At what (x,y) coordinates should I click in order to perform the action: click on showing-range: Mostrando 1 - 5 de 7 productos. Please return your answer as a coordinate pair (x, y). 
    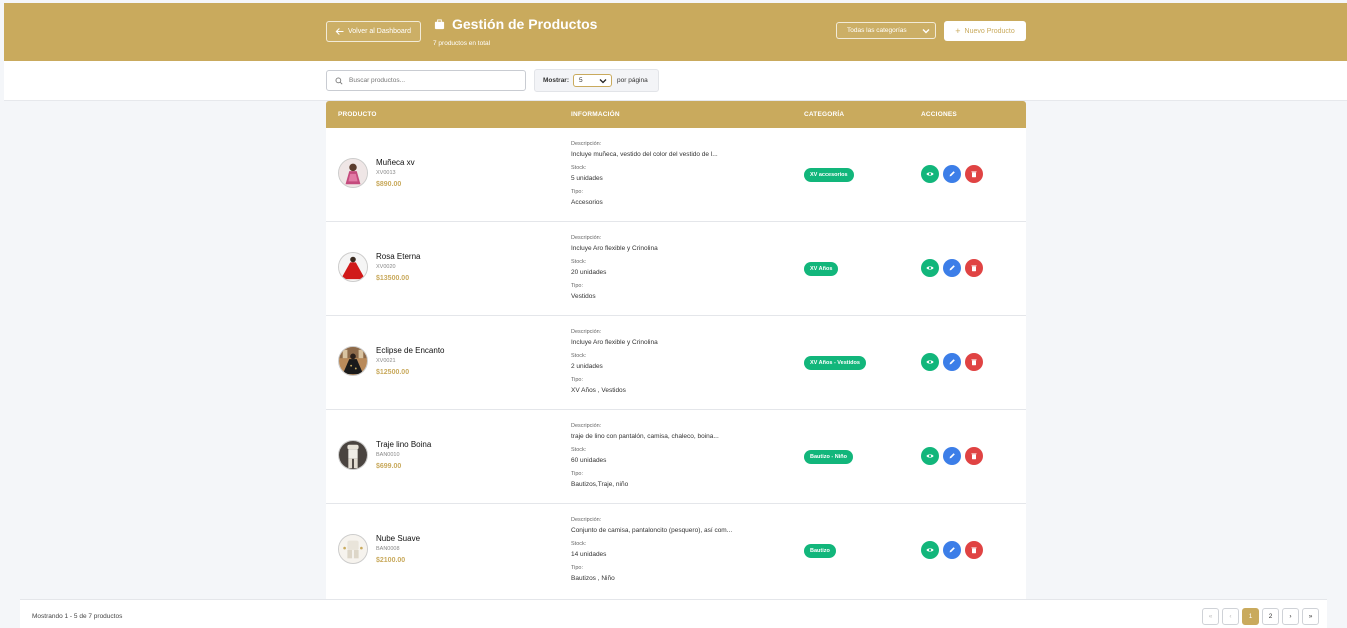
    Looking at the image, I should click on (77, 616).